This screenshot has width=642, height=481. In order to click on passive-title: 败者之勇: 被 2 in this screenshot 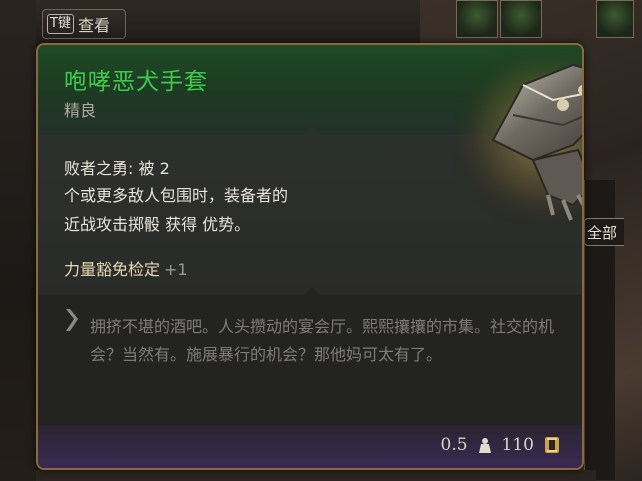, I will do `click(117, 168)`.